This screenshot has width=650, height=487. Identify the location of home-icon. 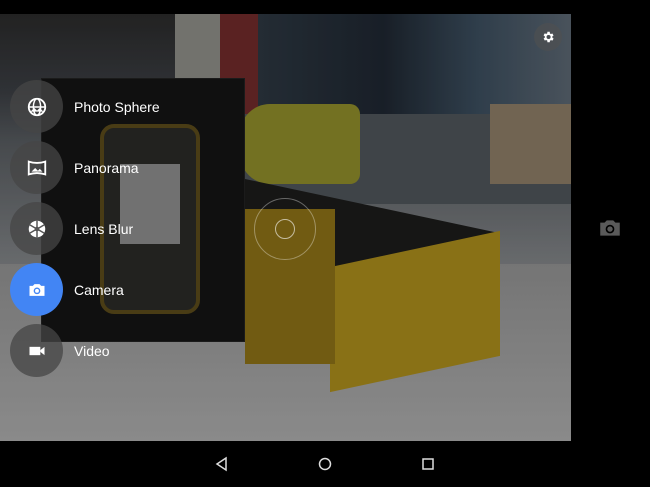
(325, 464).